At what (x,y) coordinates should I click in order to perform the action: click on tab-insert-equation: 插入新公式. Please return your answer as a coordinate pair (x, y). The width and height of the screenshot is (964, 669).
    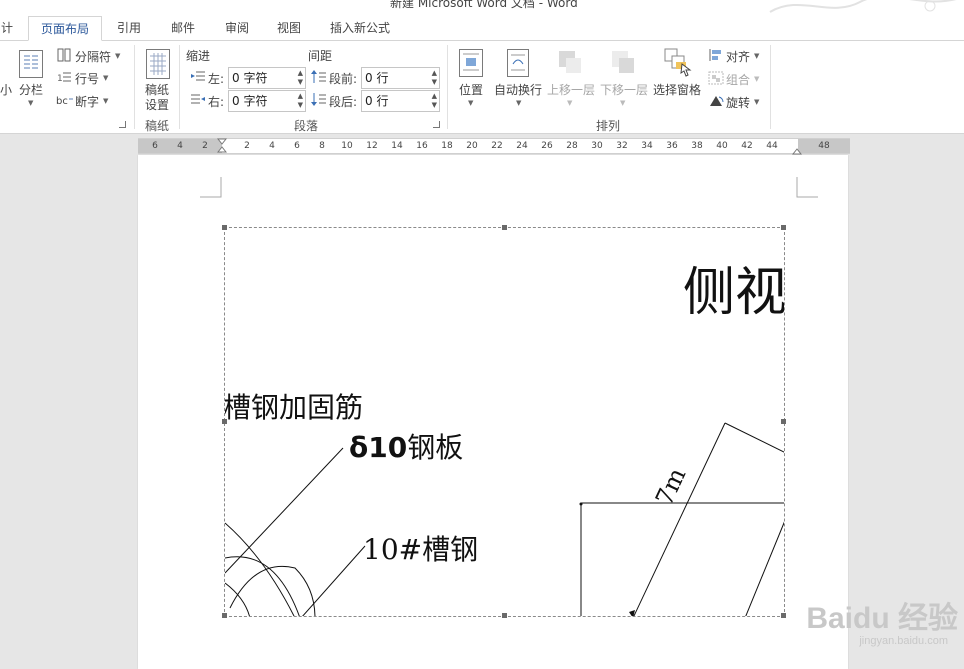
    Looking at the image, I should click on (360, 28).